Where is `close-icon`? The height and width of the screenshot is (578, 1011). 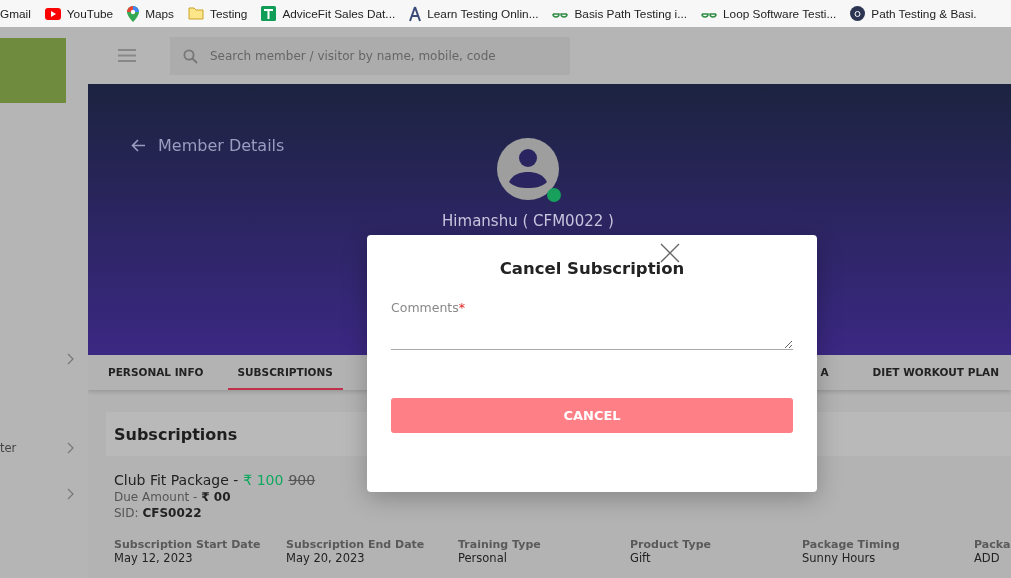
close-icon is located at coordinates (670, 253).